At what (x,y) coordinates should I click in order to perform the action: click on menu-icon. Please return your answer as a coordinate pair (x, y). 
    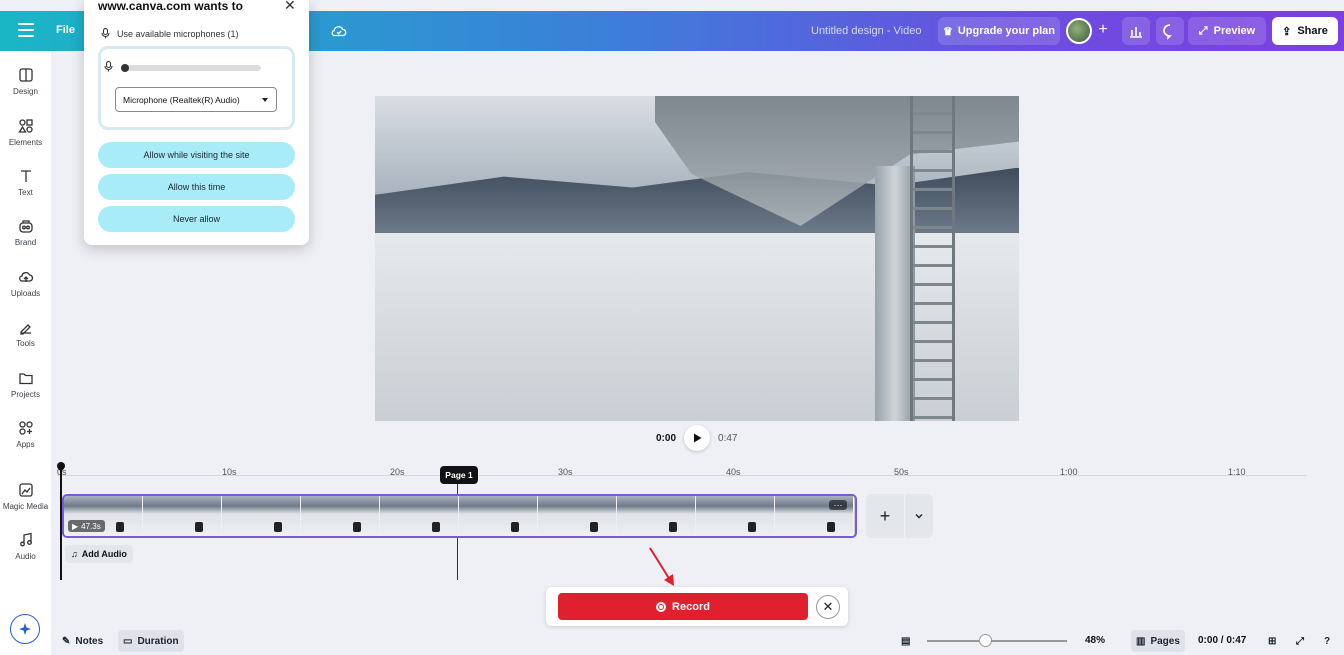
    Looking at the image, I should click on (26, 30).